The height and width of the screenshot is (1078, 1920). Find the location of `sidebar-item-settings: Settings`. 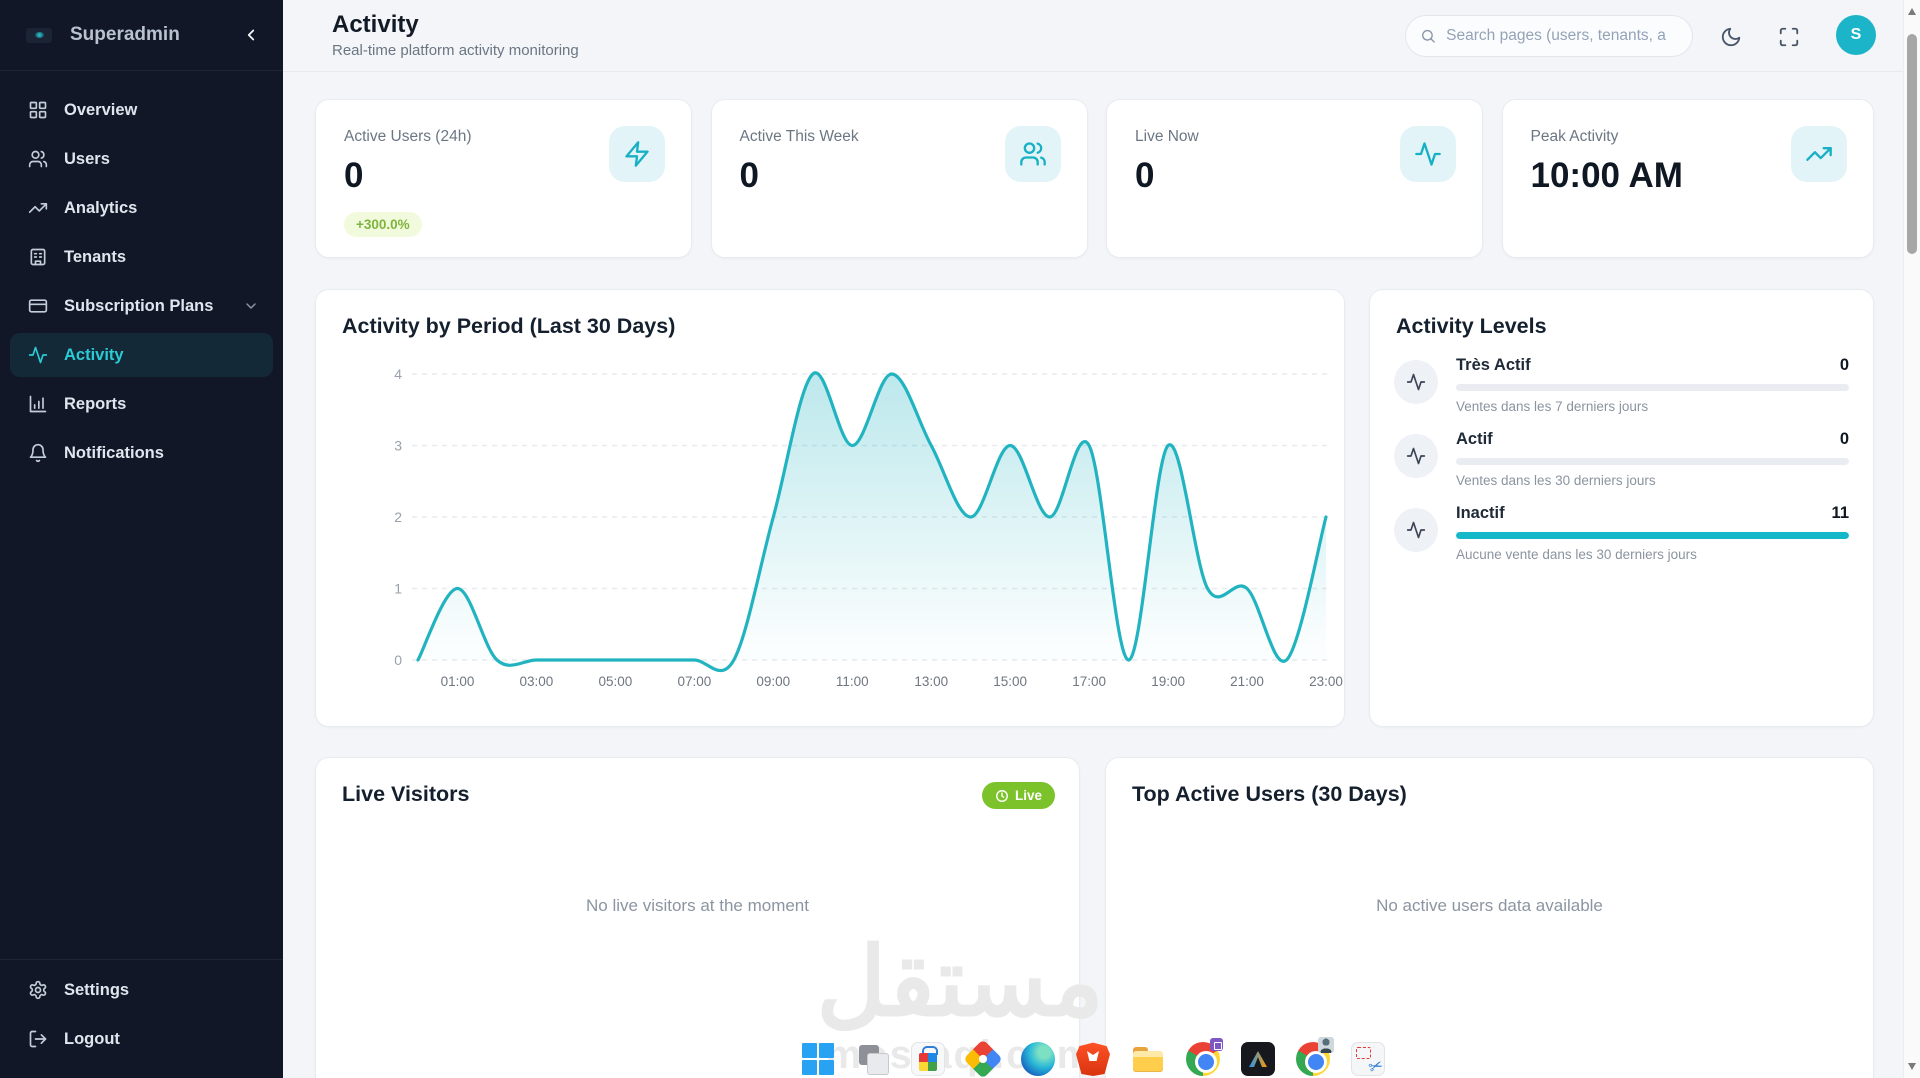

sidebar-item-settings: Settings is located at coordinates (141, 990).